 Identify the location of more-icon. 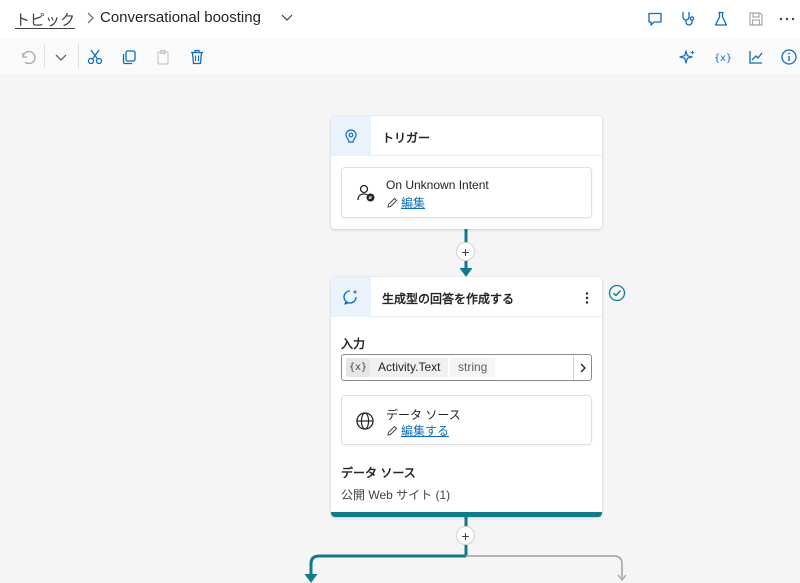
(787, 19).